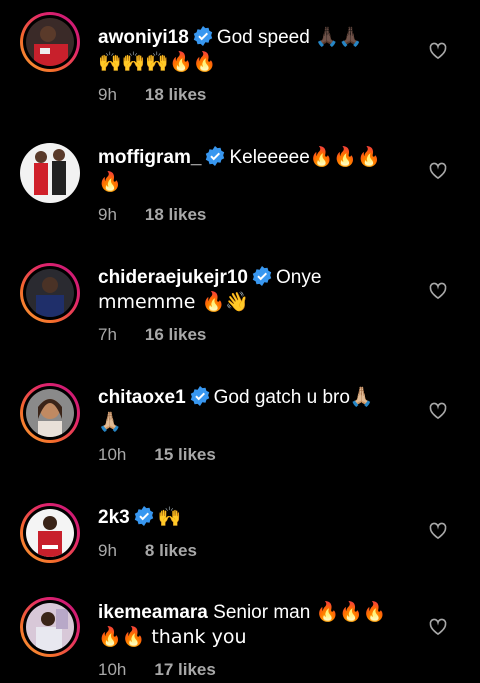 The height and width of the screenshot is (683, 480). What do you see at coordinates (175, 334) in the screenshot?
I see `likes-count: 16 likes` at bounding box center [175, 334].